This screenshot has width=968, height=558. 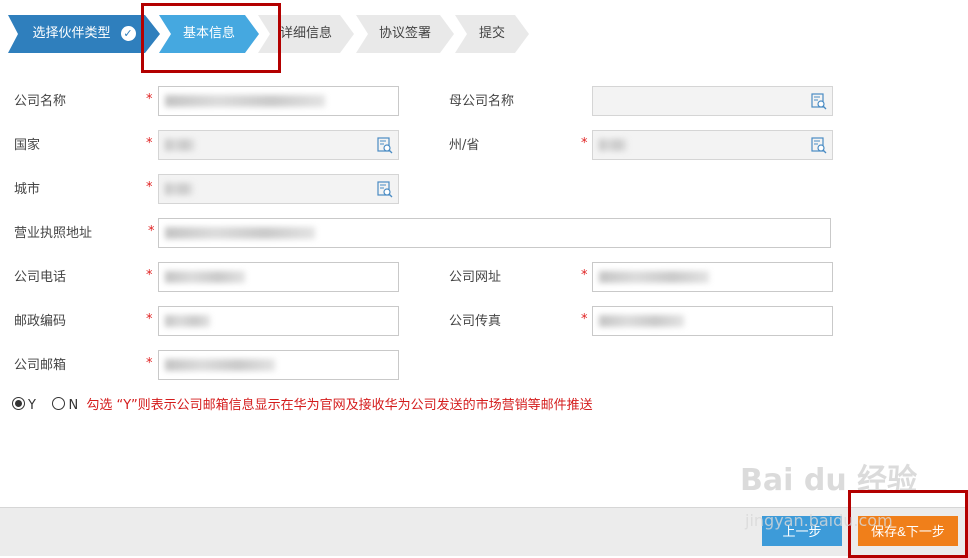 I want to click on province-input, so click(x=712, y=145).